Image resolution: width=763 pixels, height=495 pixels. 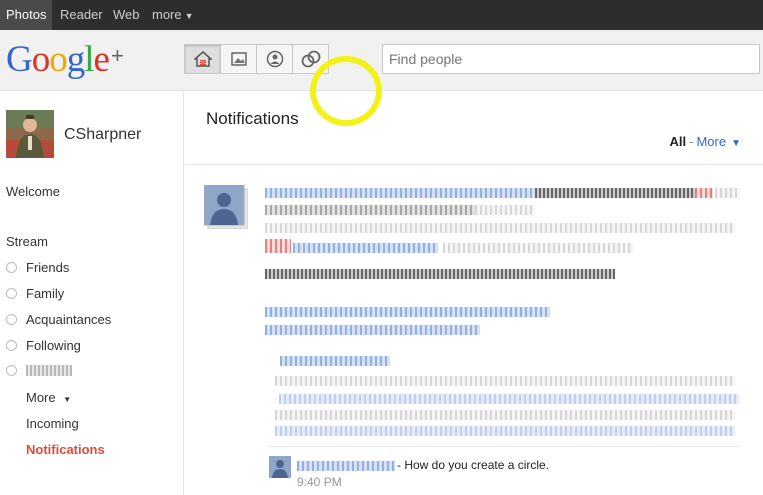 What do you see at coordinates (26, 15) in the screenshot?
I see `topbar-photos-link: Photos` at bounding box center [26, 15].